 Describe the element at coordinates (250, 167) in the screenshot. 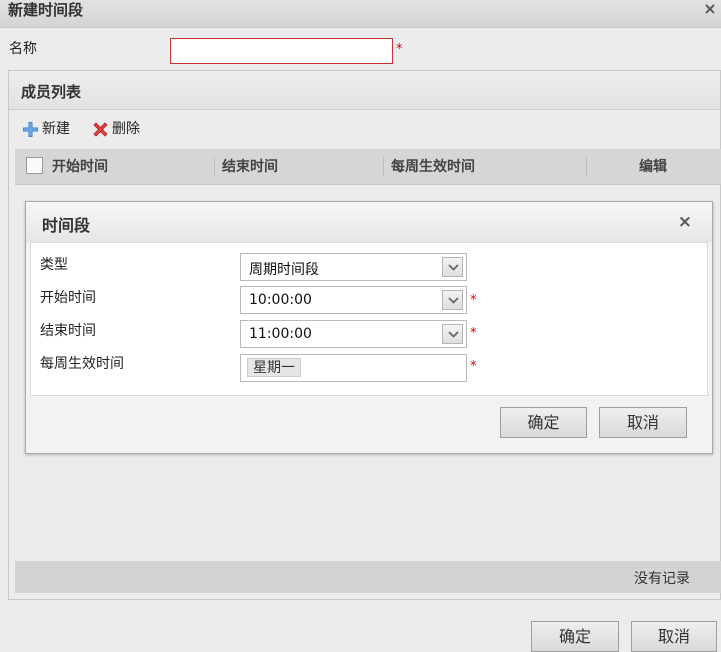

I see `column-end-time: 结束时间` at that location.